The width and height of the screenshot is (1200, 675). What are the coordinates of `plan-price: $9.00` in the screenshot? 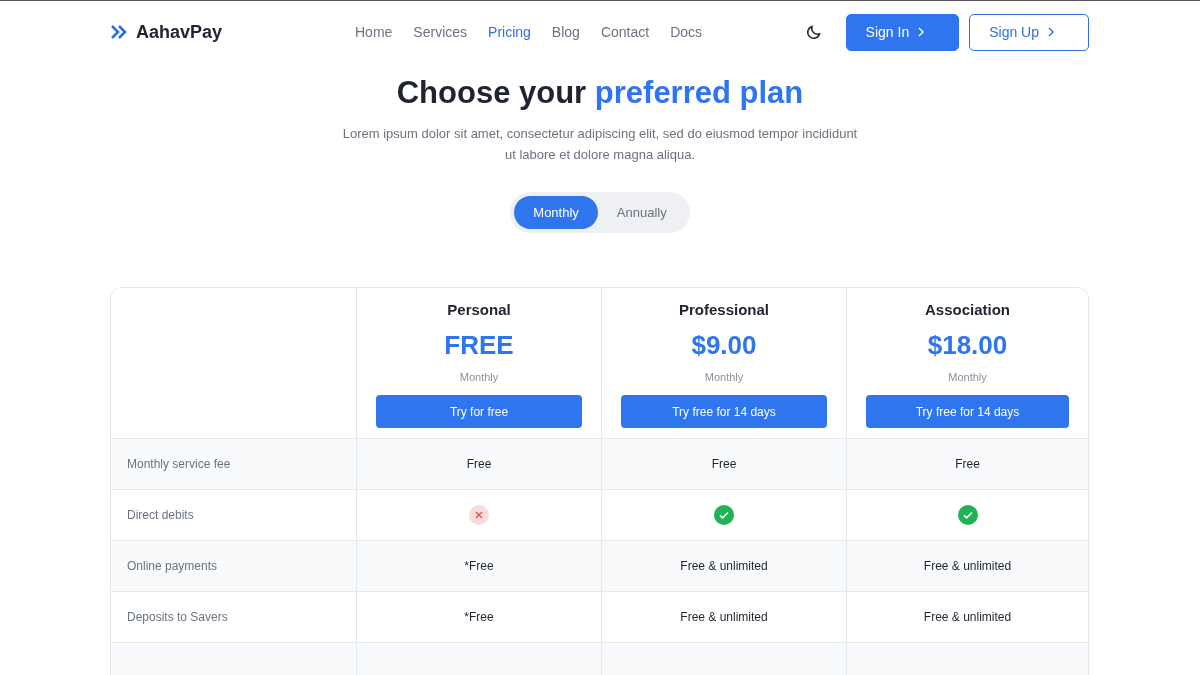 It's located at (724, 345).